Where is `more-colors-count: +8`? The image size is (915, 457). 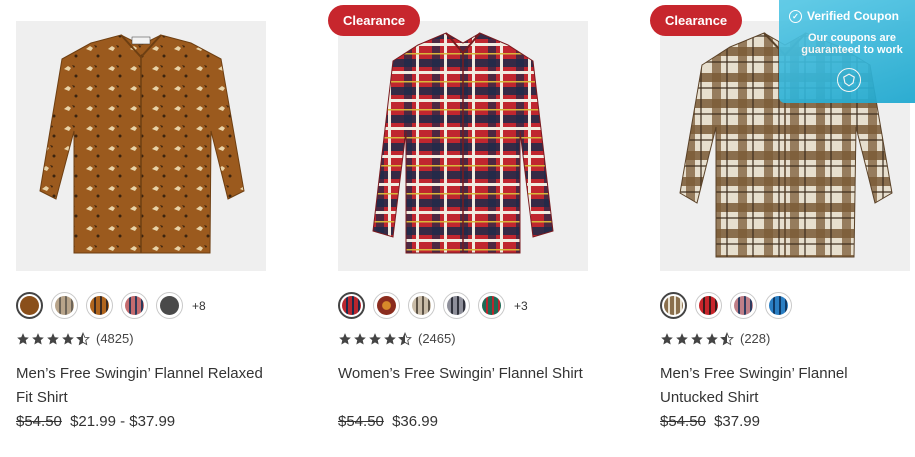 more-colors-count: +8 is located at coordinates (199, 306).